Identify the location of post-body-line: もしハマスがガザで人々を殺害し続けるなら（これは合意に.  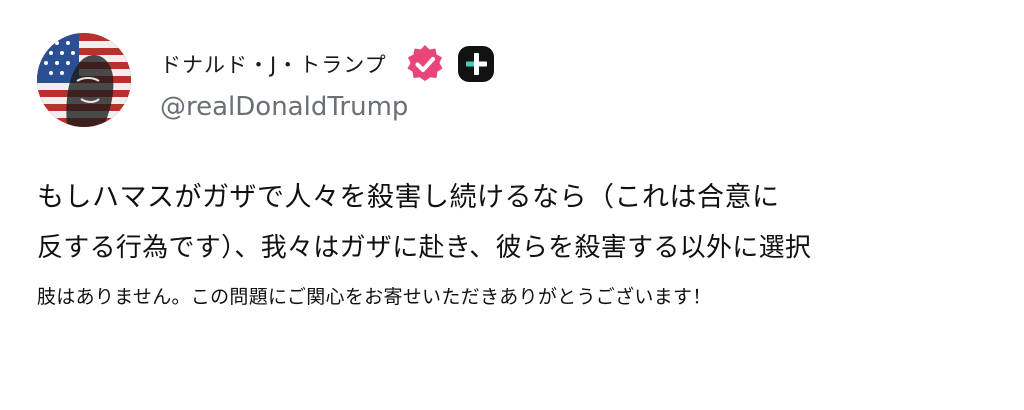
(408, 197).